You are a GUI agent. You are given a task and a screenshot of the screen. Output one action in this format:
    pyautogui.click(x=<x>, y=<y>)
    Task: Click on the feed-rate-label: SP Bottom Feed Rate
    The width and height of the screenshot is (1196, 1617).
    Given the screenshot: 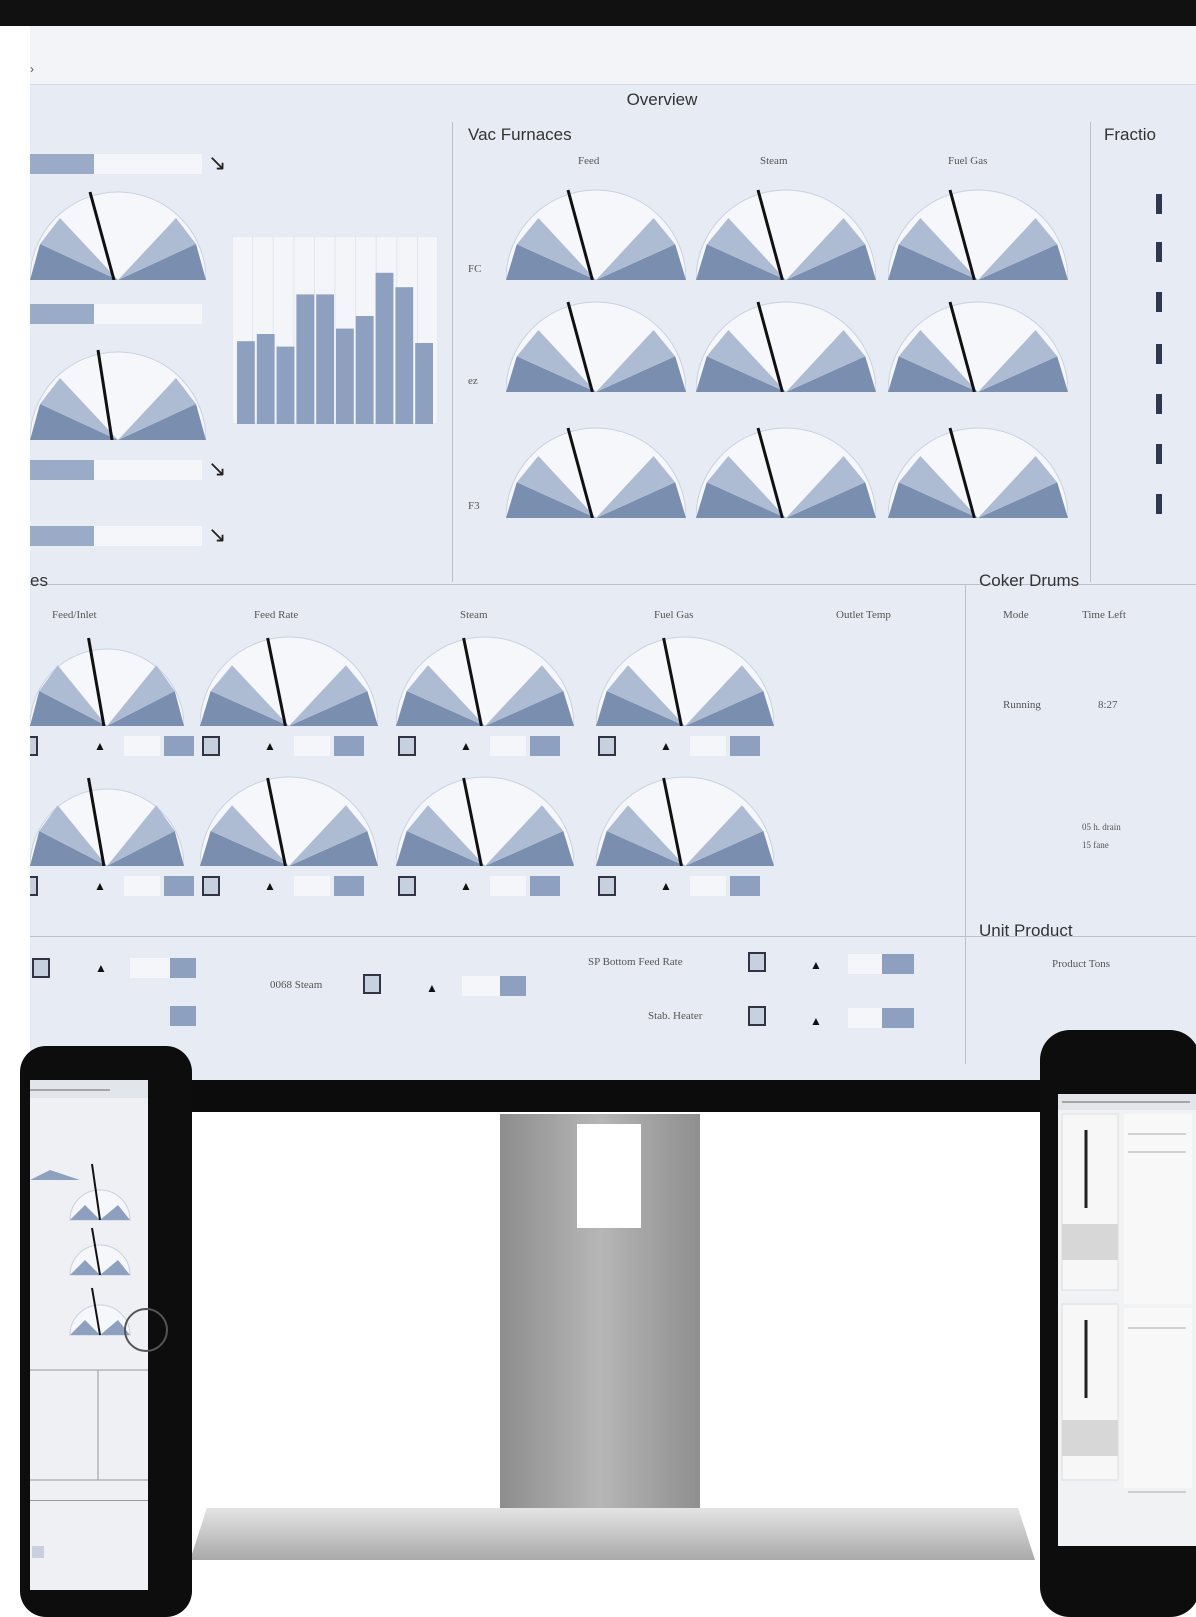 What is the action you would take?
    pyautogui.click(x=635, y=962)
    